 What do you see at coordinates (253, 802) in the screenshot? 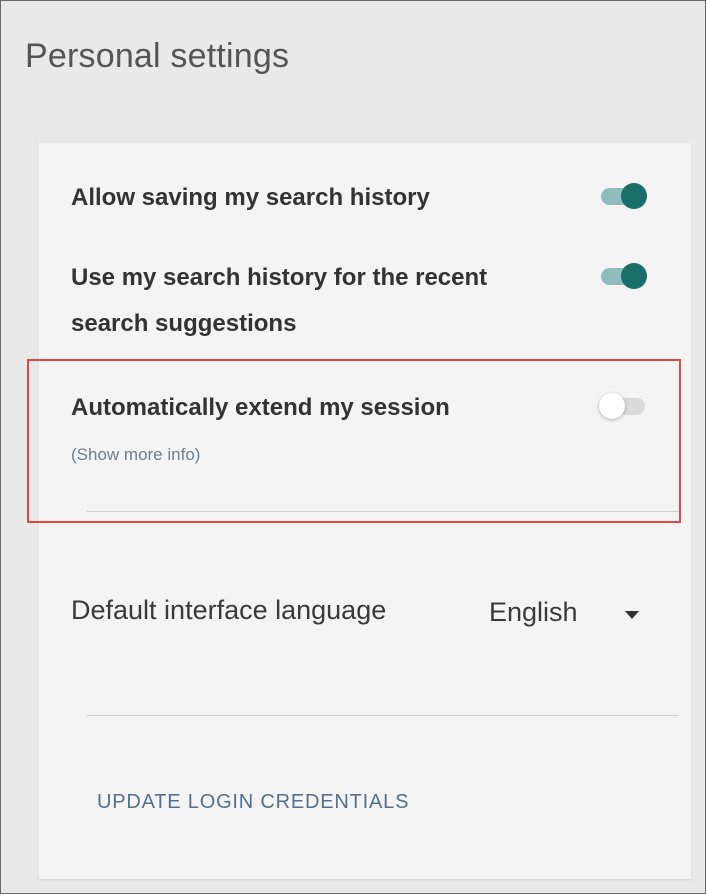
I see `update-credentials-link: UPDATE LOGIN CREDENTIALS` at bounding box center [253, 802].